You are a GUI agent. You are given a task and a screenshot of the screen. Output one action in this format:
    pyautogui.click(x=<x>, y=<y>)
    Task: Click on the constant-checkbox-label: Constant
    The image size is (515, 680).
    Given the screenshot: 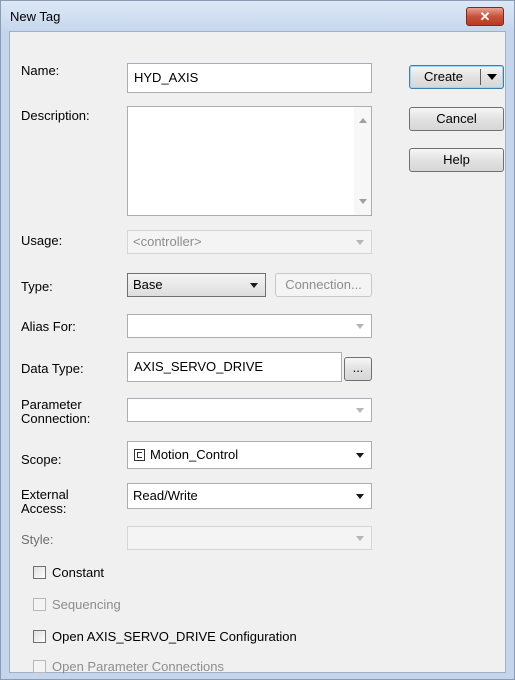 What is the action you would take?
    pyautogui.click(x=78, y=572)
    